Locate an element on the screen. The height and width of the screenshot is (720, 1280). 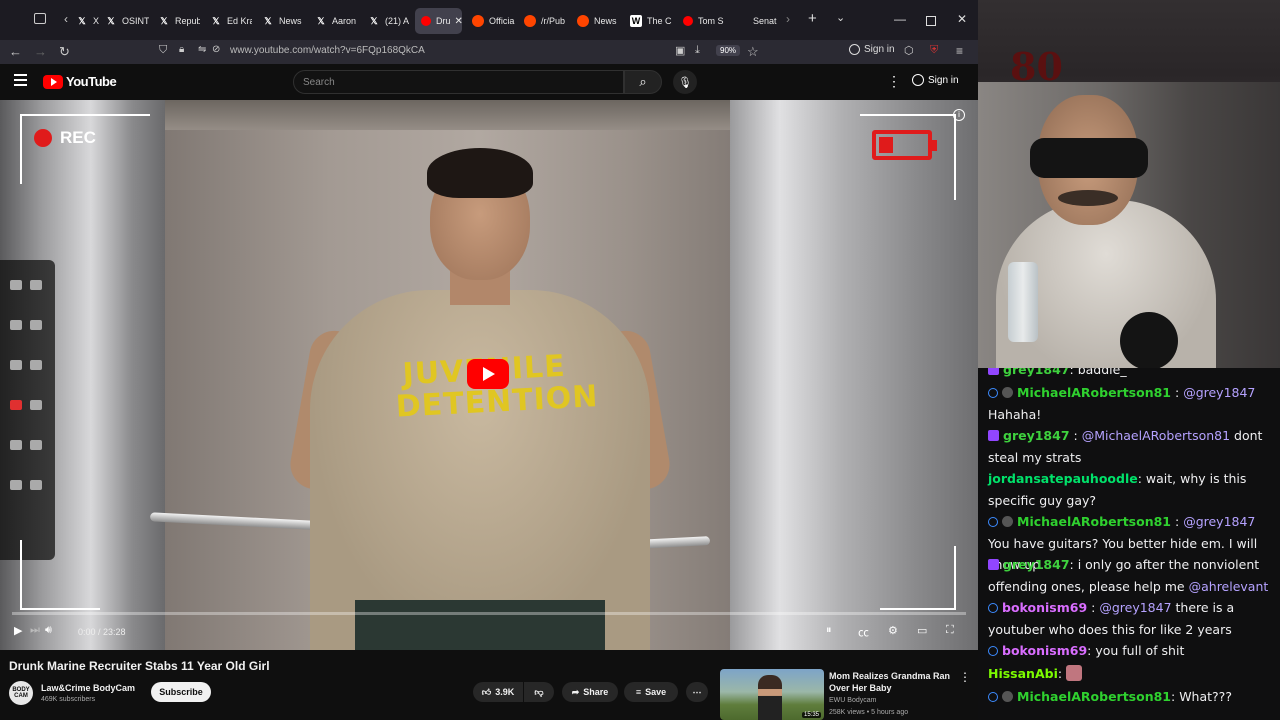
fullscreen-icon: ⛶ is located at coordinates (950, 630).